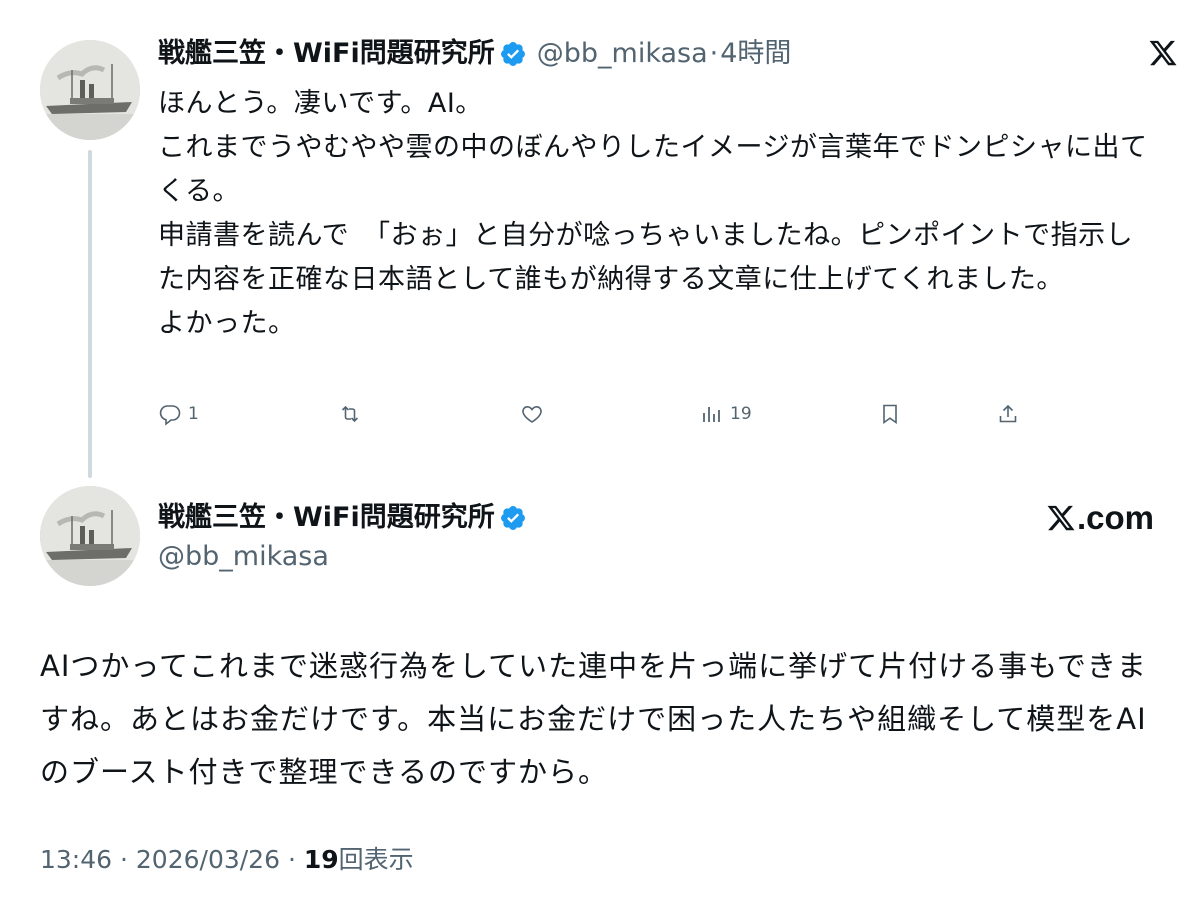 This screenshot has width=1199, height=914. I want to click on views-count: 19, so click(741, 414).